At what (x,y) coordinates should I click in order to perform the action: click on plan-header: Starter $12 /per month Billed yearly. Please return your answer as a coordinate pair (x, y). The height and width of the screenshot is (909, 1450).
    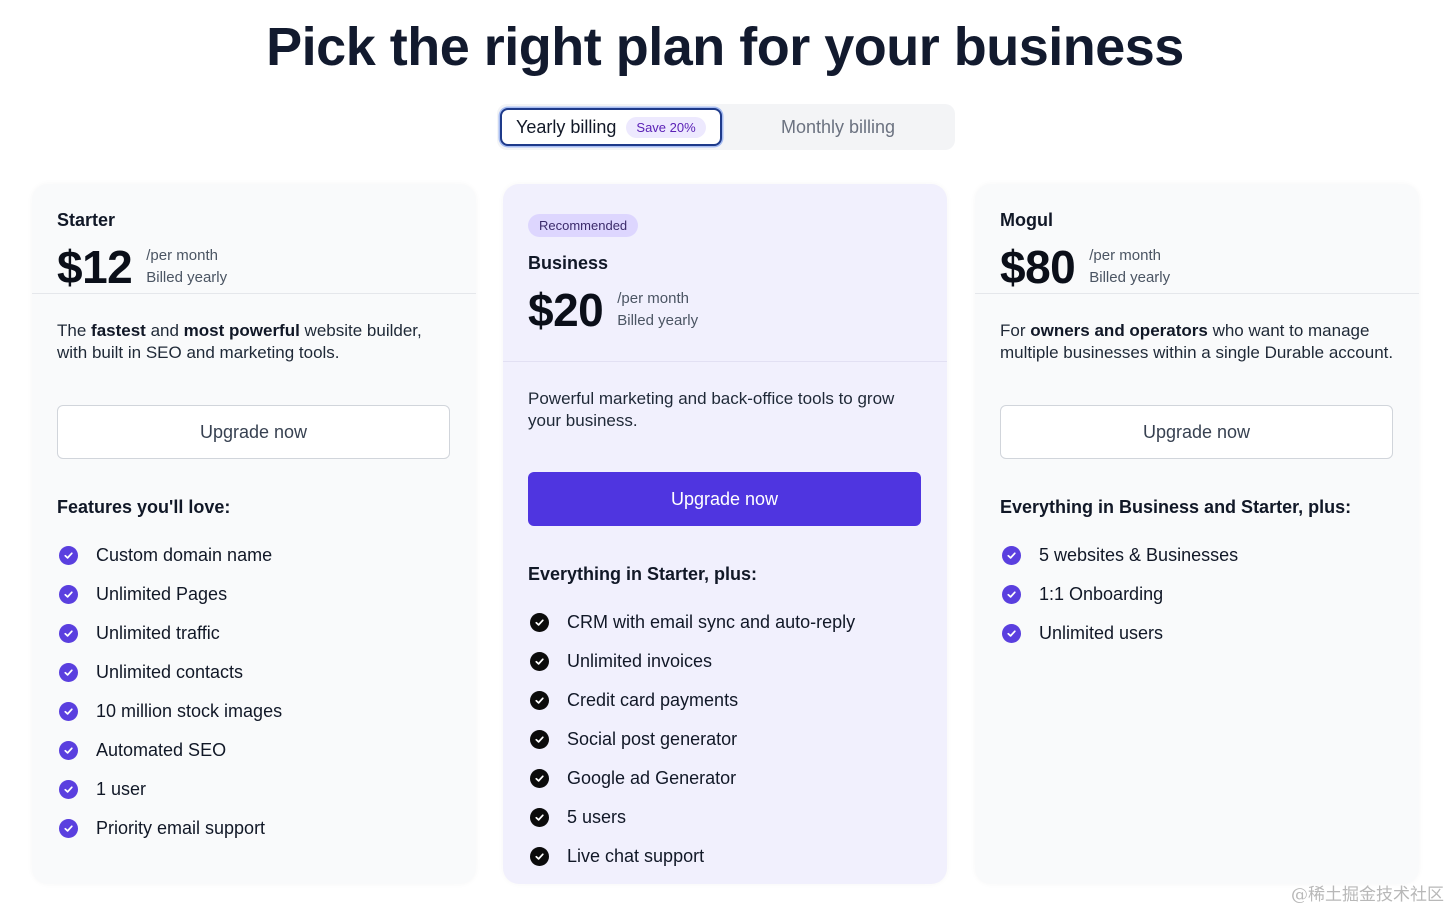
    Looking at the image, I should click on (254, 239).